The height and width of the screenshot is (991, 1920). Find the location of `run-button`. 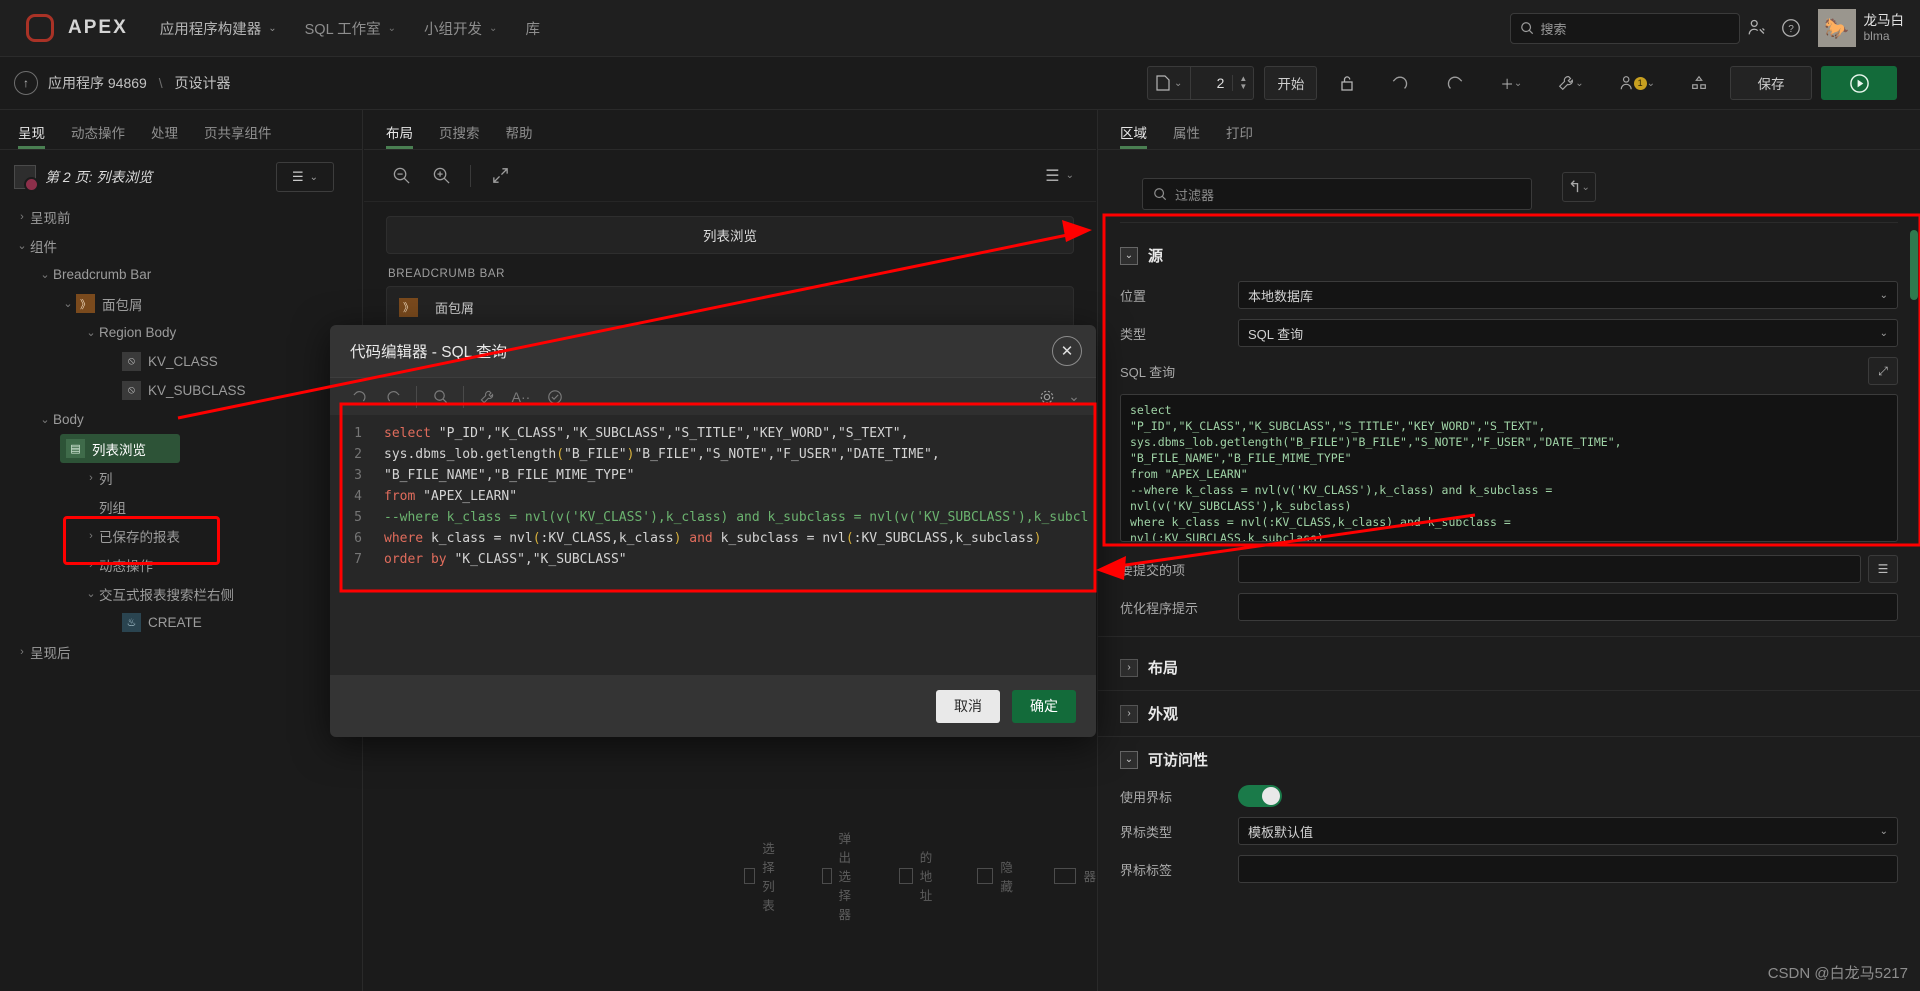

run-button is located at coordinates (1859, 83).